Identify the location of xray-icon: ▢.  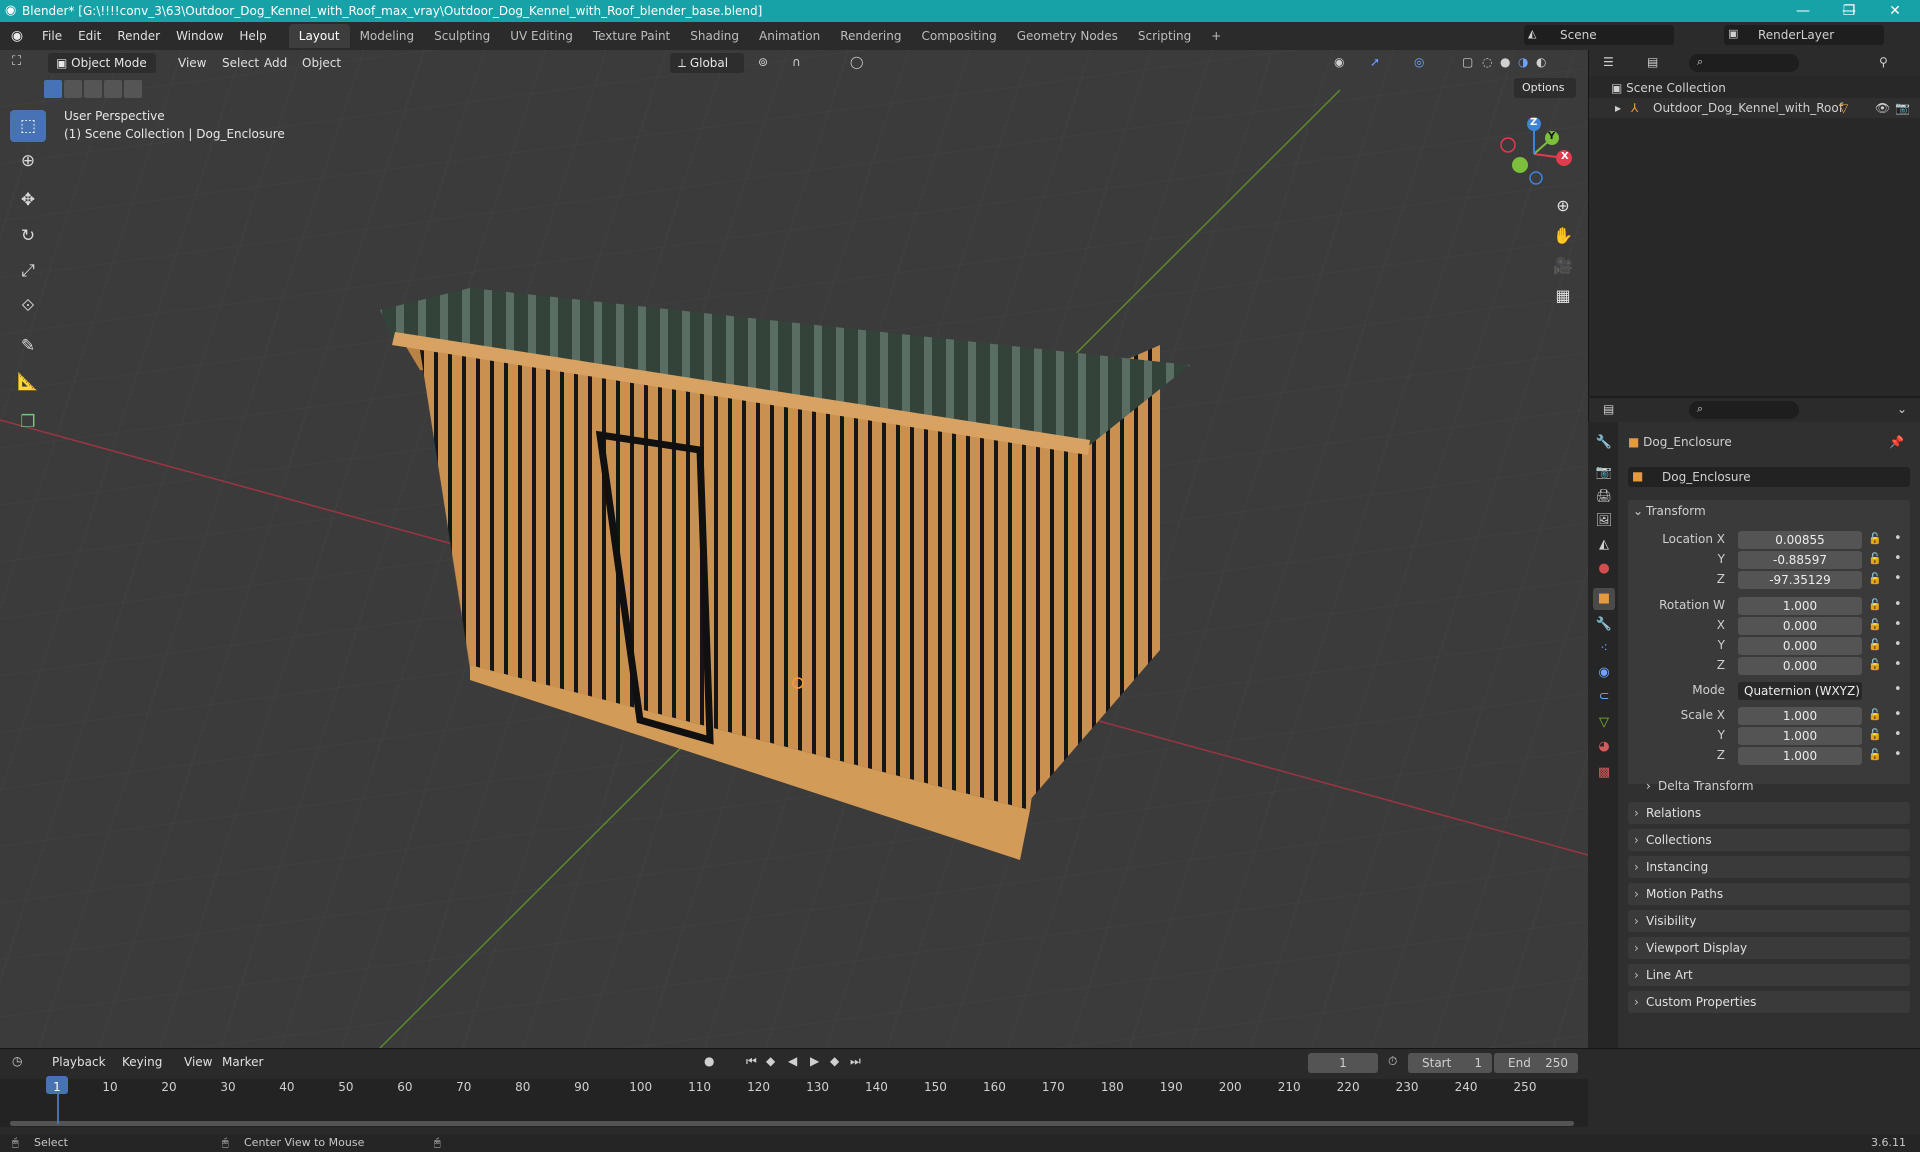
(1467, 62).